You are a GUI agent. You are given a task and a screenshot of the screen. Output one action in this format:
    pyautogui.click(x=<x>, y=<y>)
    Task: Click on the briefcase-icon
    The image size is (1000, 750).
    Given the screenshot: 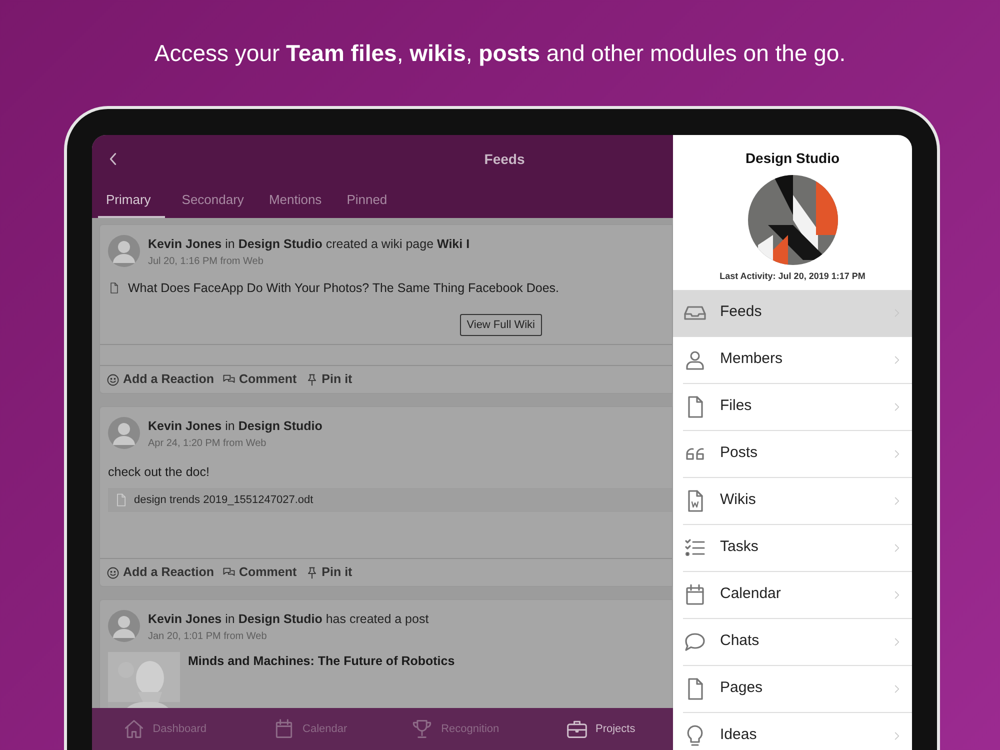 What is the action you would take?
    pyautogui.click(x=577, y=729)
    